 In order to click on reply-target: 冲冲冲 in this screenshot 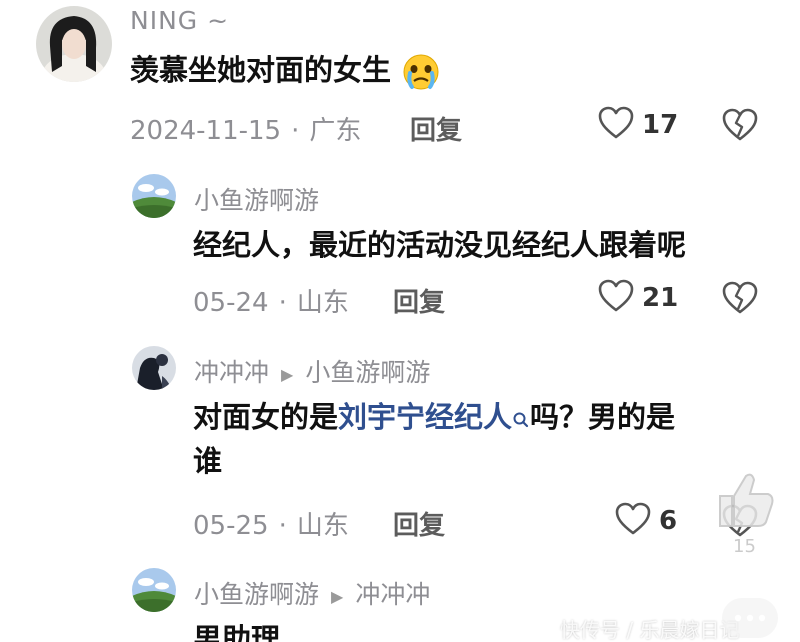, I will do `click(392, 594)`.